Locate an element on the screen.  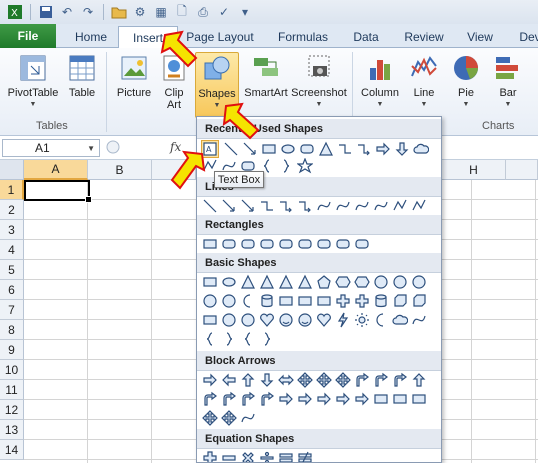
row-header: 11 is located at coordinates (12, 390).